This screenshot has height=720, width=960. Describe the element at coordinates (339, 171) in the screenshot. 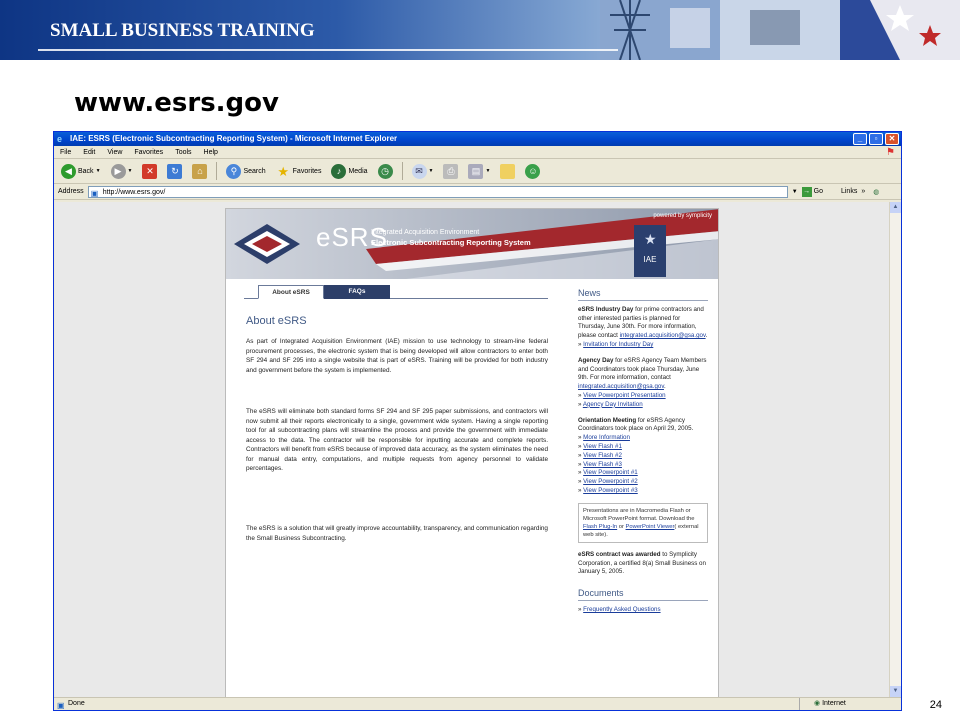

I see `media-icon: ♪` at that location.